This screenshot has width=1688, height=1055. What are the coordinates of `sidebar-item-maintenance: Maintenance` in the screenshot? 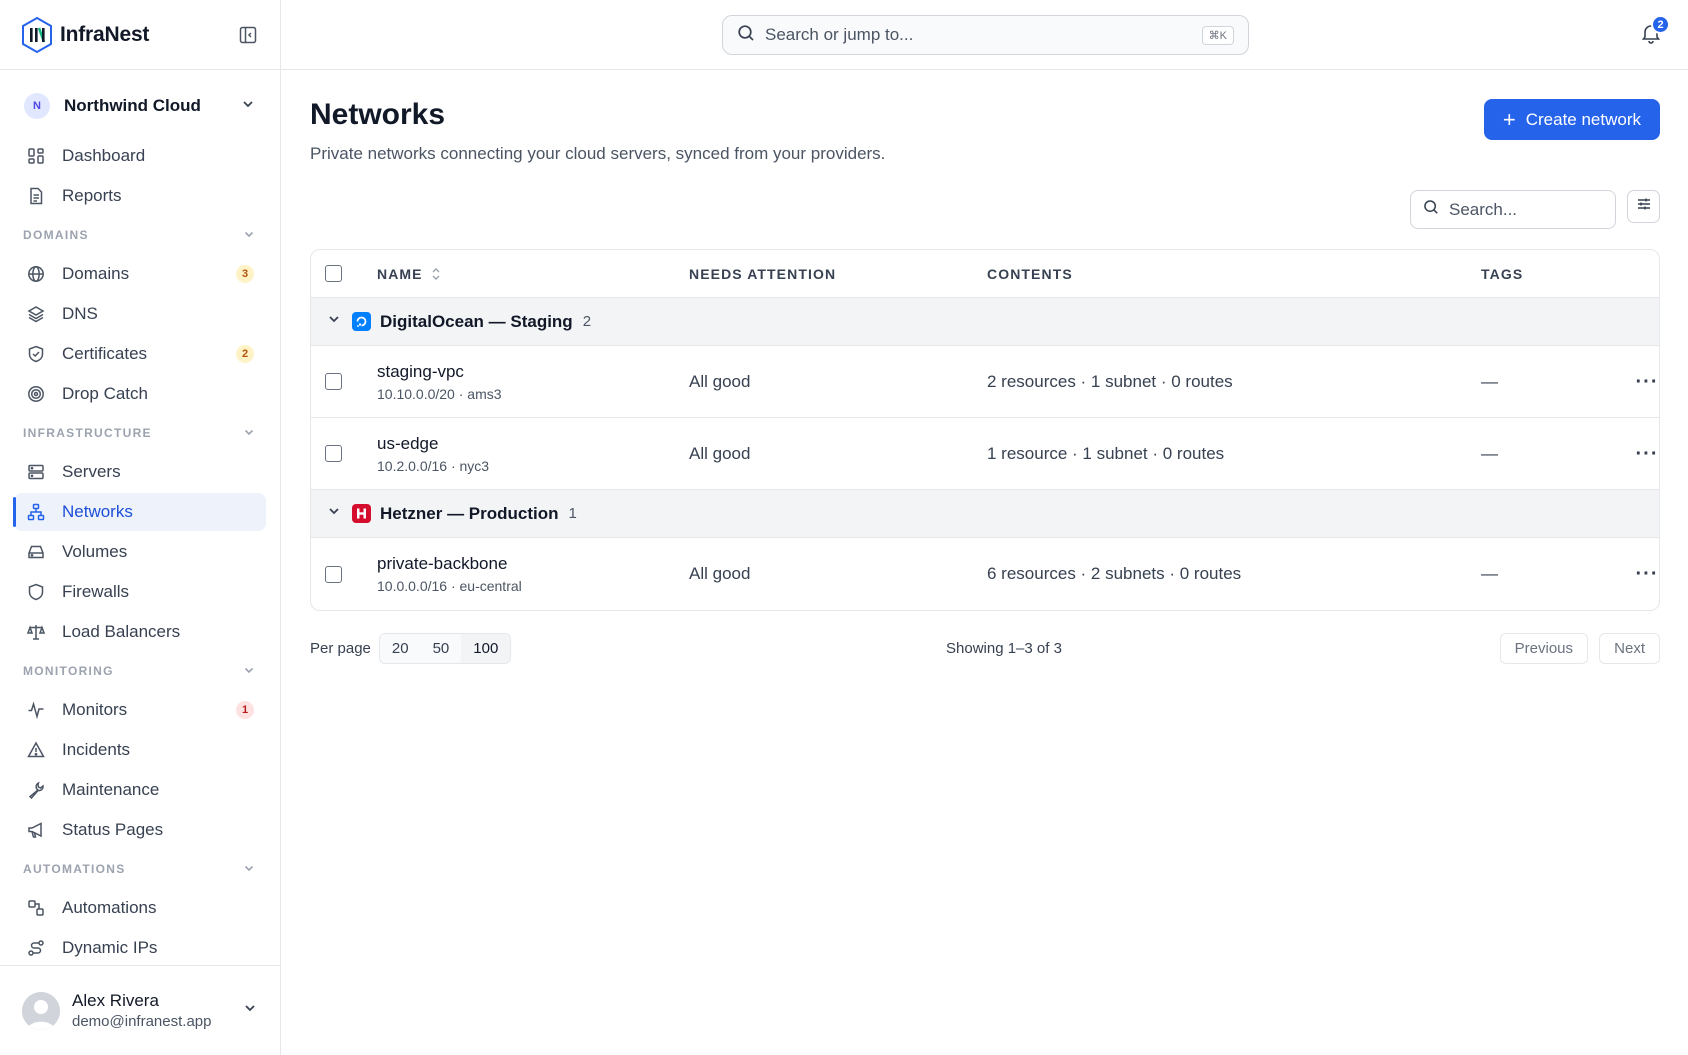 It's located at (140, 790).